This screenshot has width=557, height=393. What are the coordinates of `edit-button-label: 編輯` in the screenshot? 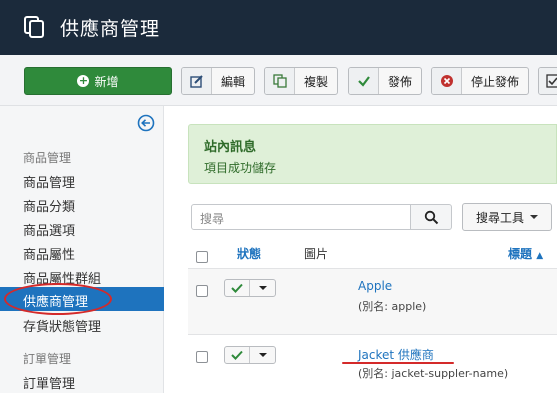 It's located at (233, 81).